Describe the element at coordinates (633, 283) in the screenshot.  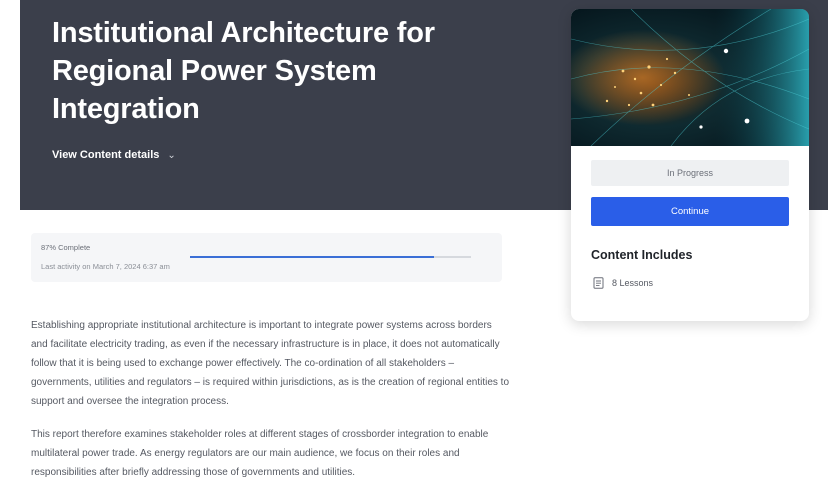
I see `lessons-label: 8 Lessons` at that location.